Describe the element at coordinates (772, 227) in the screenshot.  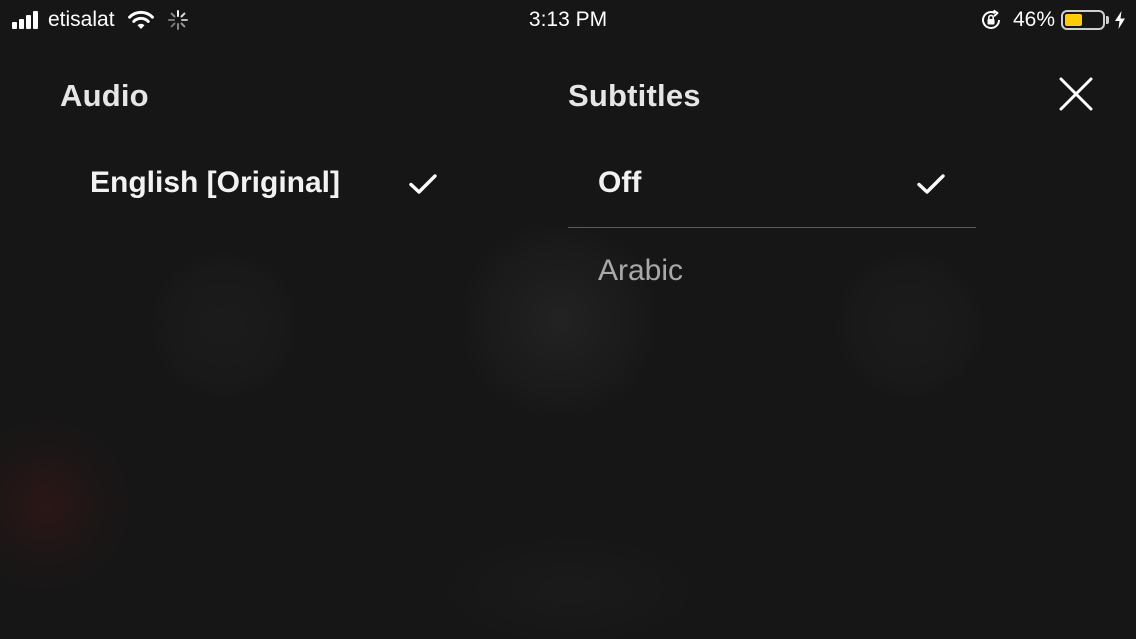
I see `subtitle-divider` at that location.